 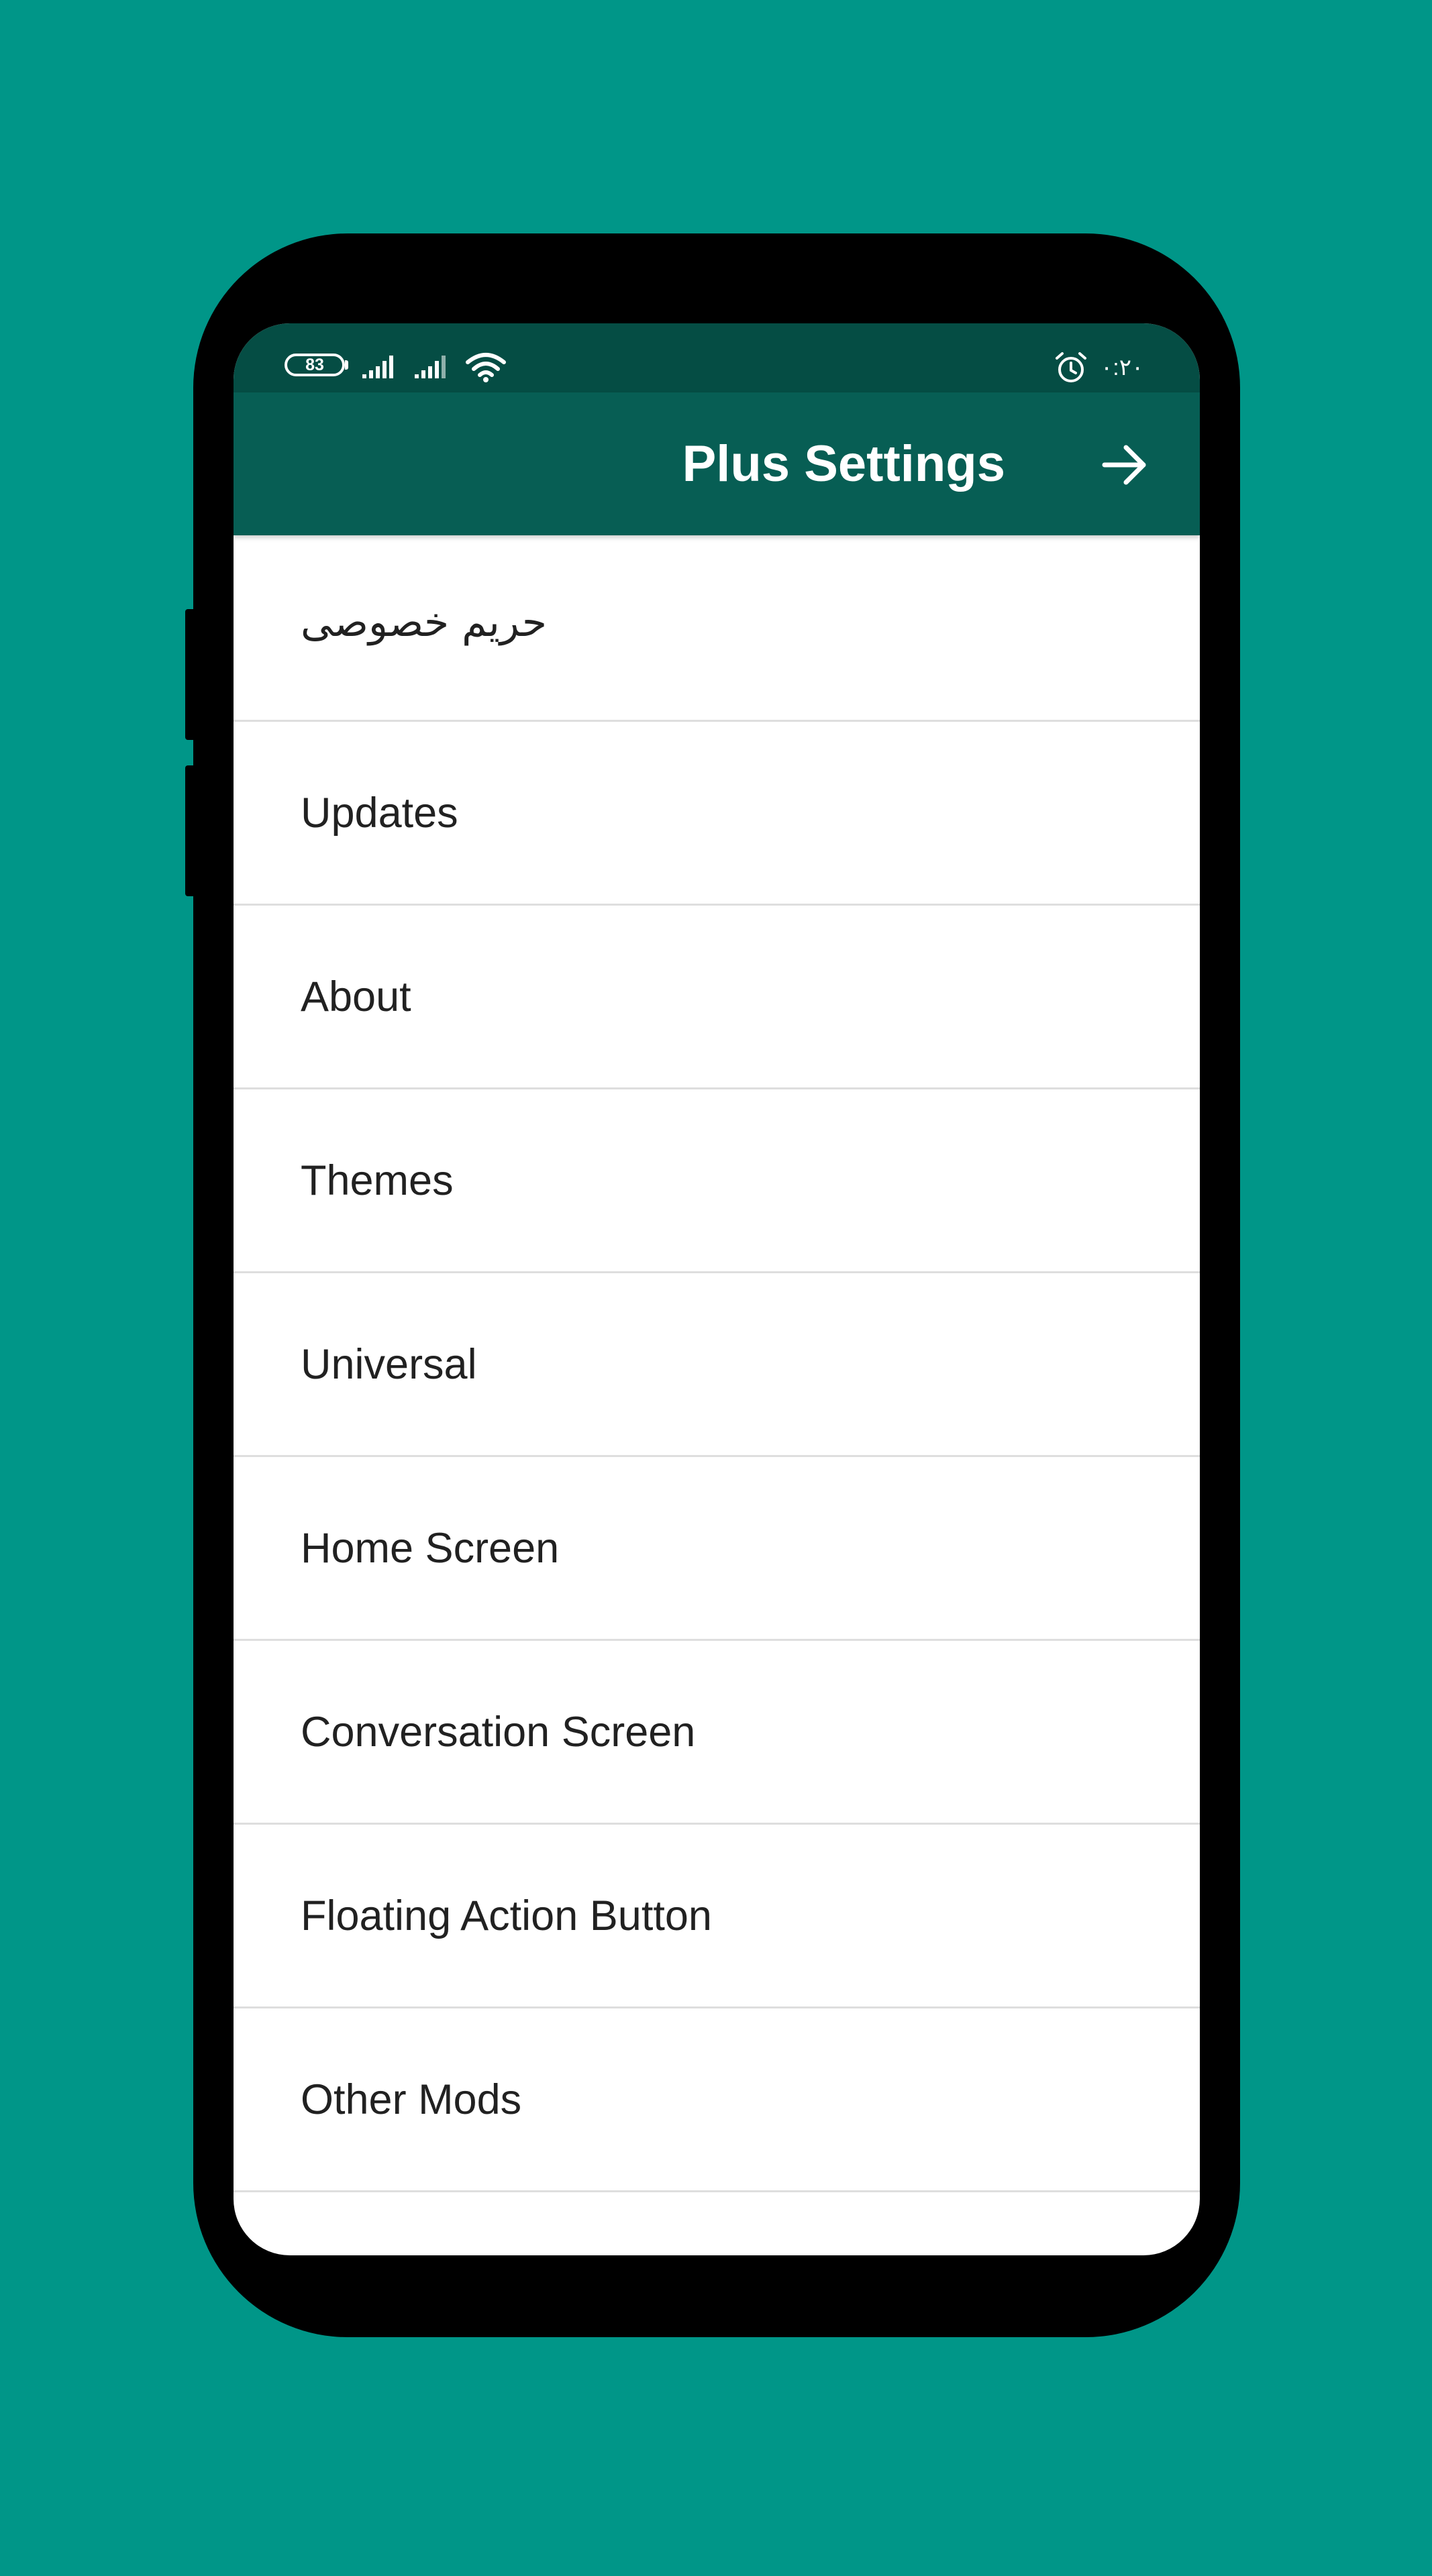 What do you see at coordinates (843, 463) in the screenshot?
I see `page-title: Plus Settings` at bounding box center [843, 463].